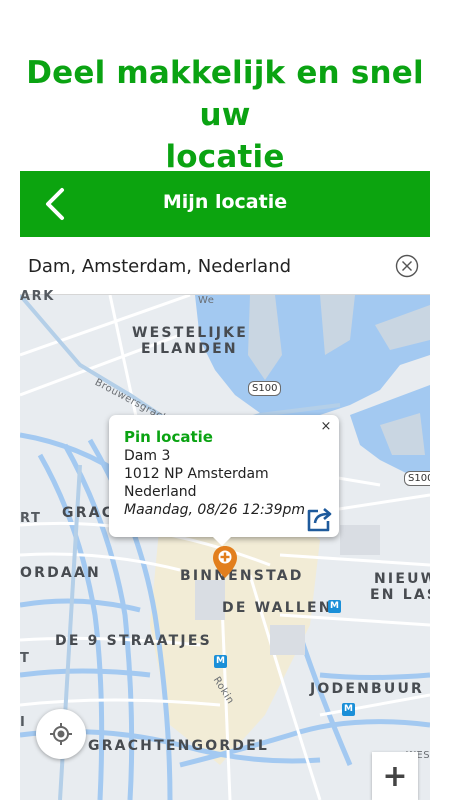 The width and height of the screenshot is (450, 800). What do you see at coordinates (367, 689) in the screenshot?
I see `map-label-jodenbuurt: JODENBUUR` at bounding box center [367, 689].